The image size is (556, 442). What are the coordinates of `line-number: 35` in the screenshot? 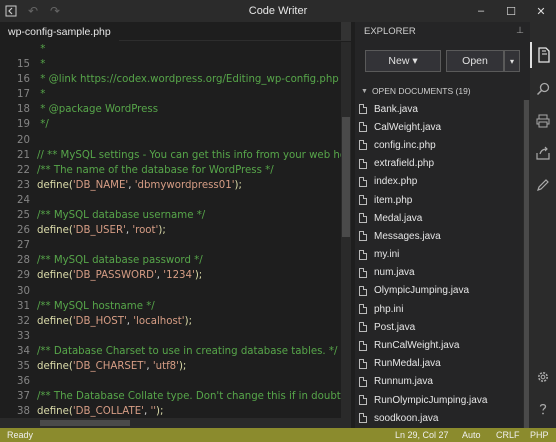 It's located at (23, 366).